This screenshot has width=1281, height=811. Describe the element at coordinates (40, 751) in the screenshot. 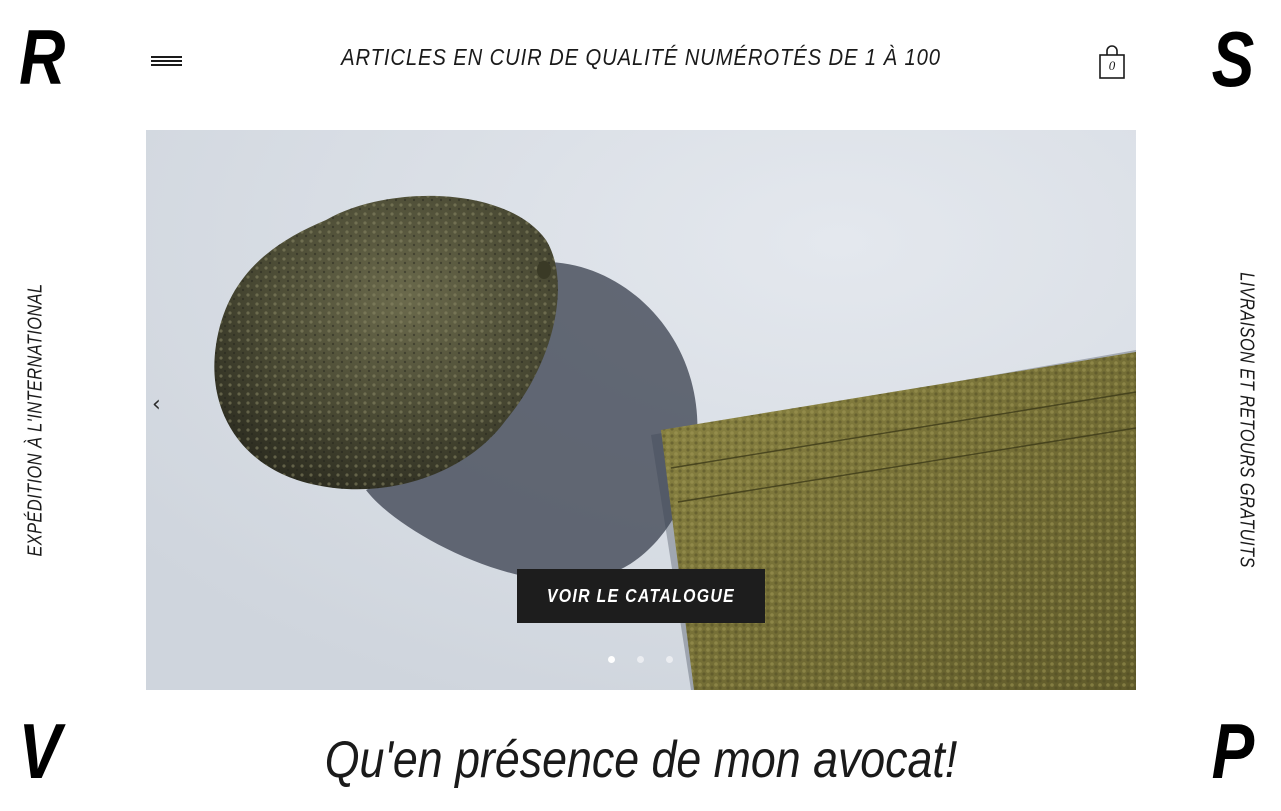

I see `corner-letter-v: V` at that location.